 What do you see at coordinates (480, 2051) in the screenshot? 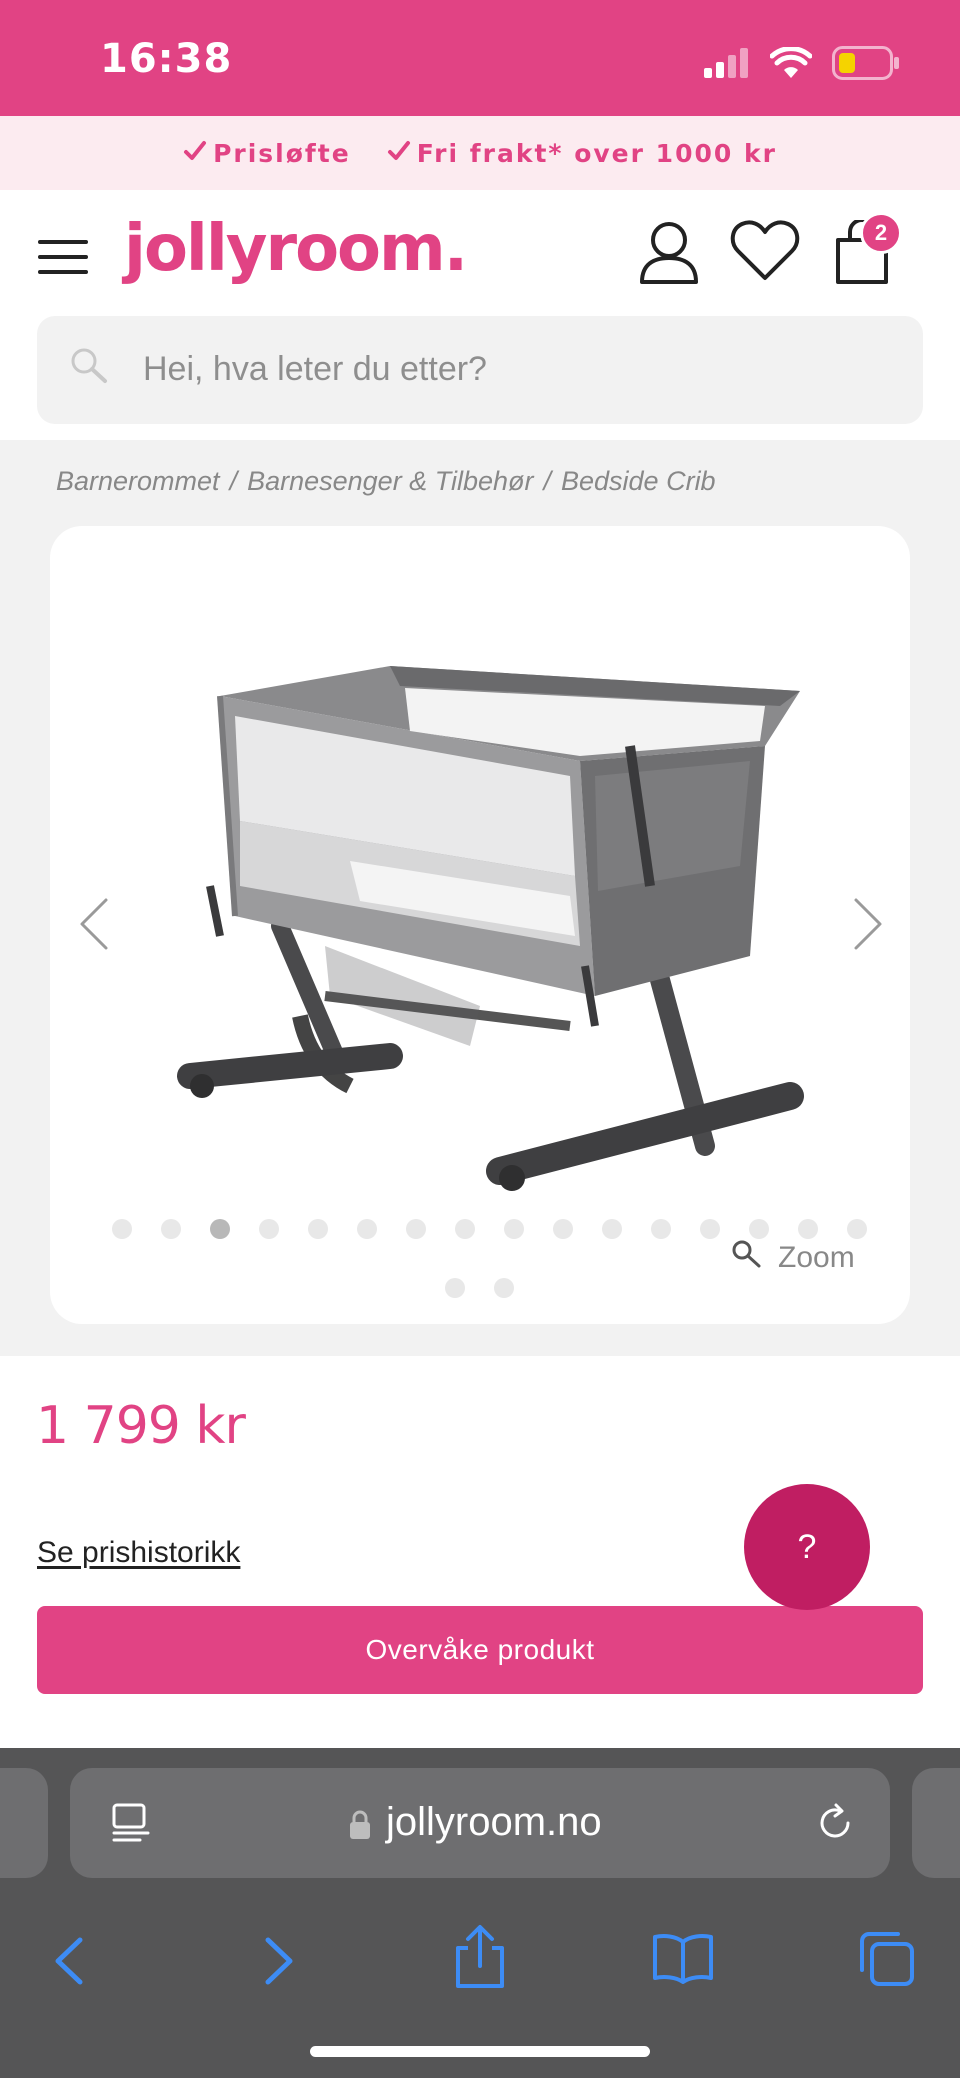
I see `home-indicator` at bounding box center [480, 2051].